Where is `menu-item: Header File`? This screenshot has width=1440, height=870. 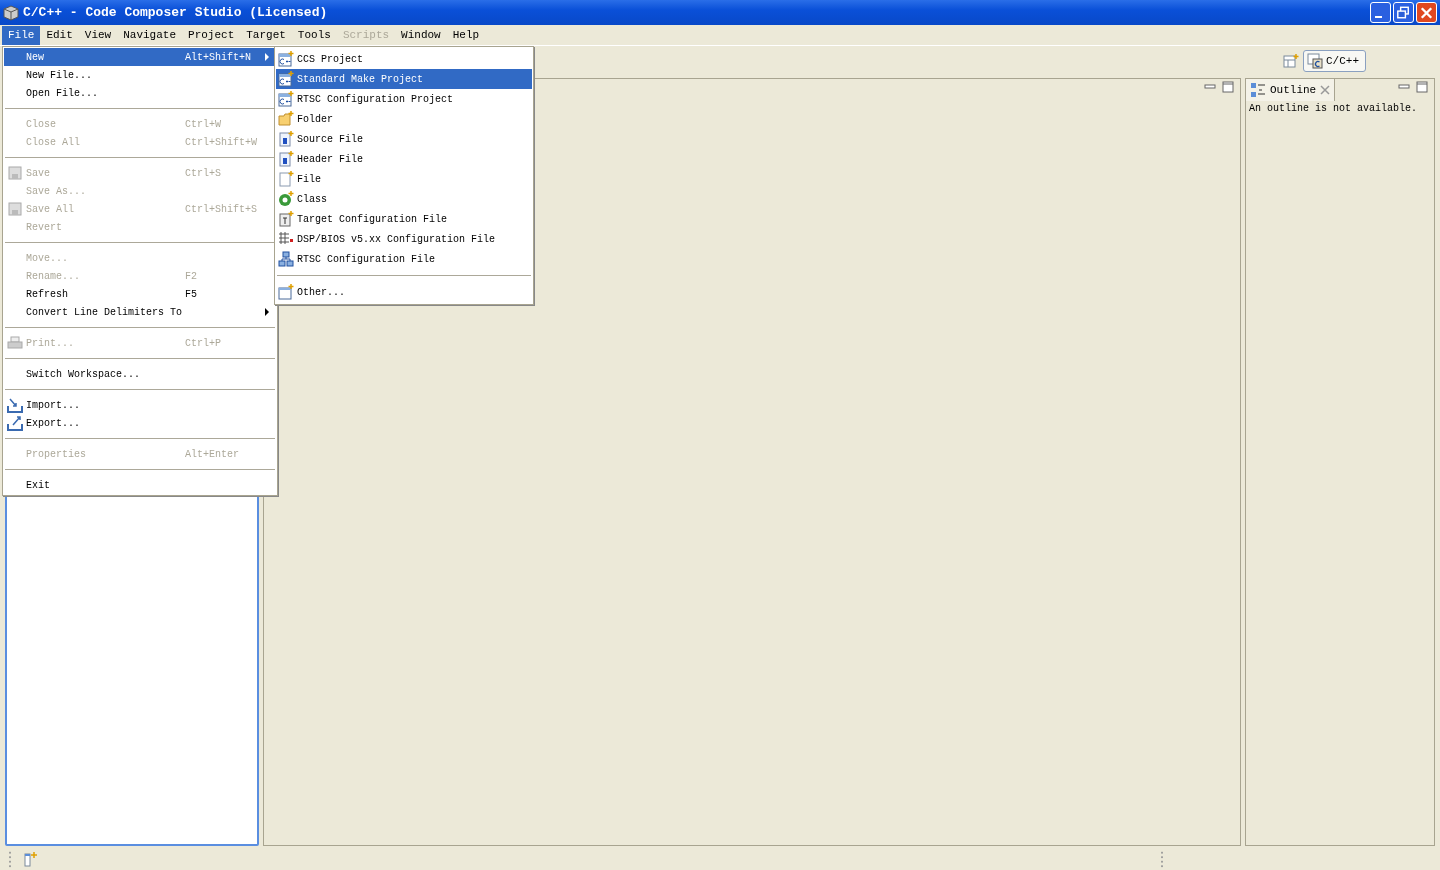
menu-item: Header File is located at coordinates (404, 159).